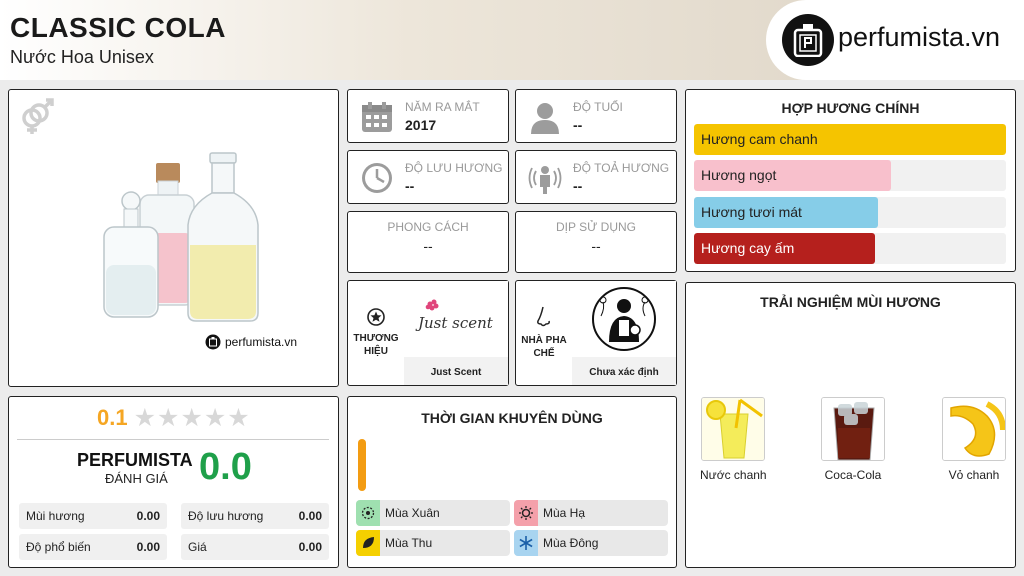  I want to click on snowflake-icon, so click(526, 543).